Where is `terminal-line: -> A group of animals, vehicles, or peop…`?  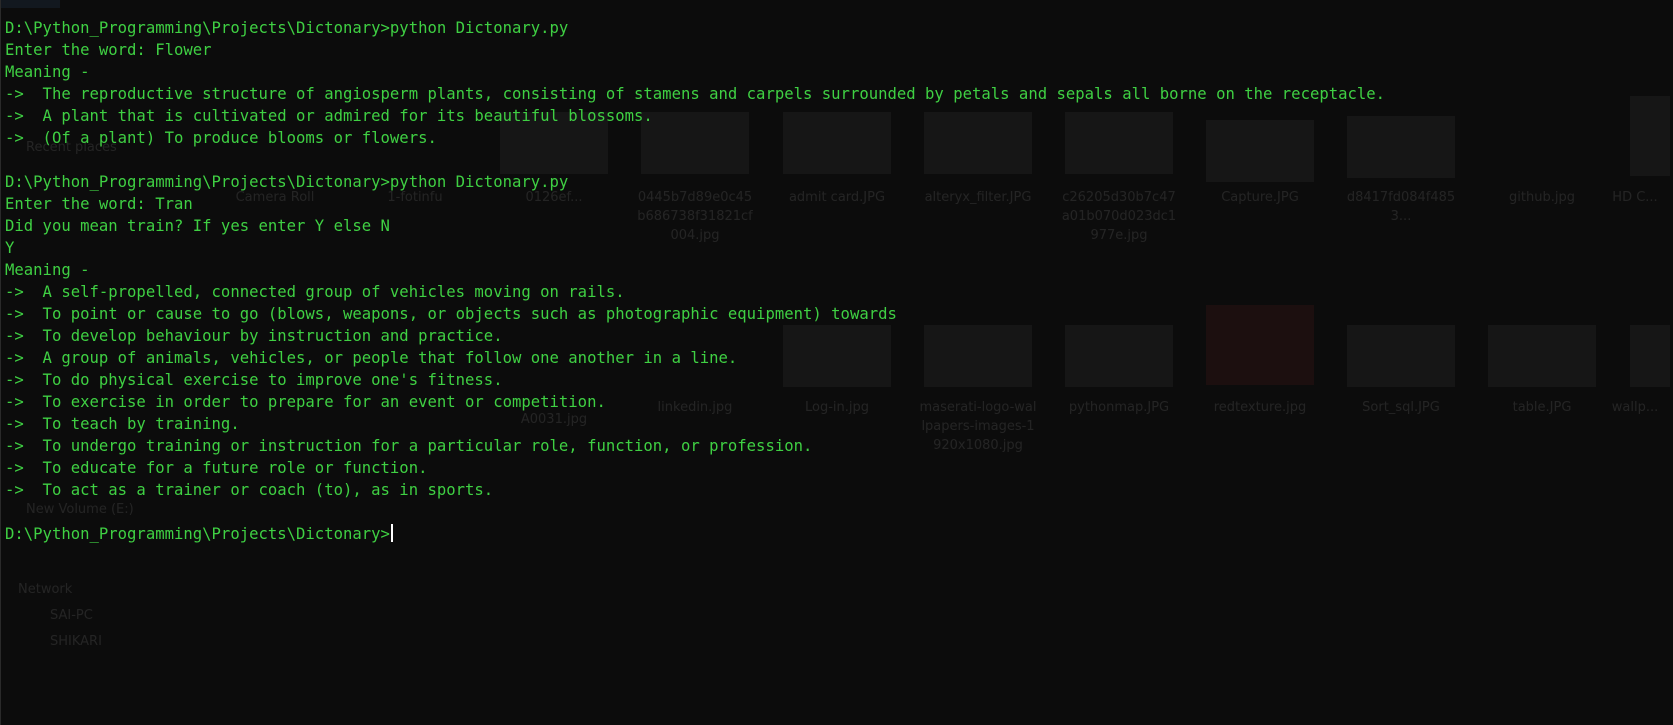
terminal-line: -> A group of animals, vehicles, or peop… is located at coordinates (371, 358).